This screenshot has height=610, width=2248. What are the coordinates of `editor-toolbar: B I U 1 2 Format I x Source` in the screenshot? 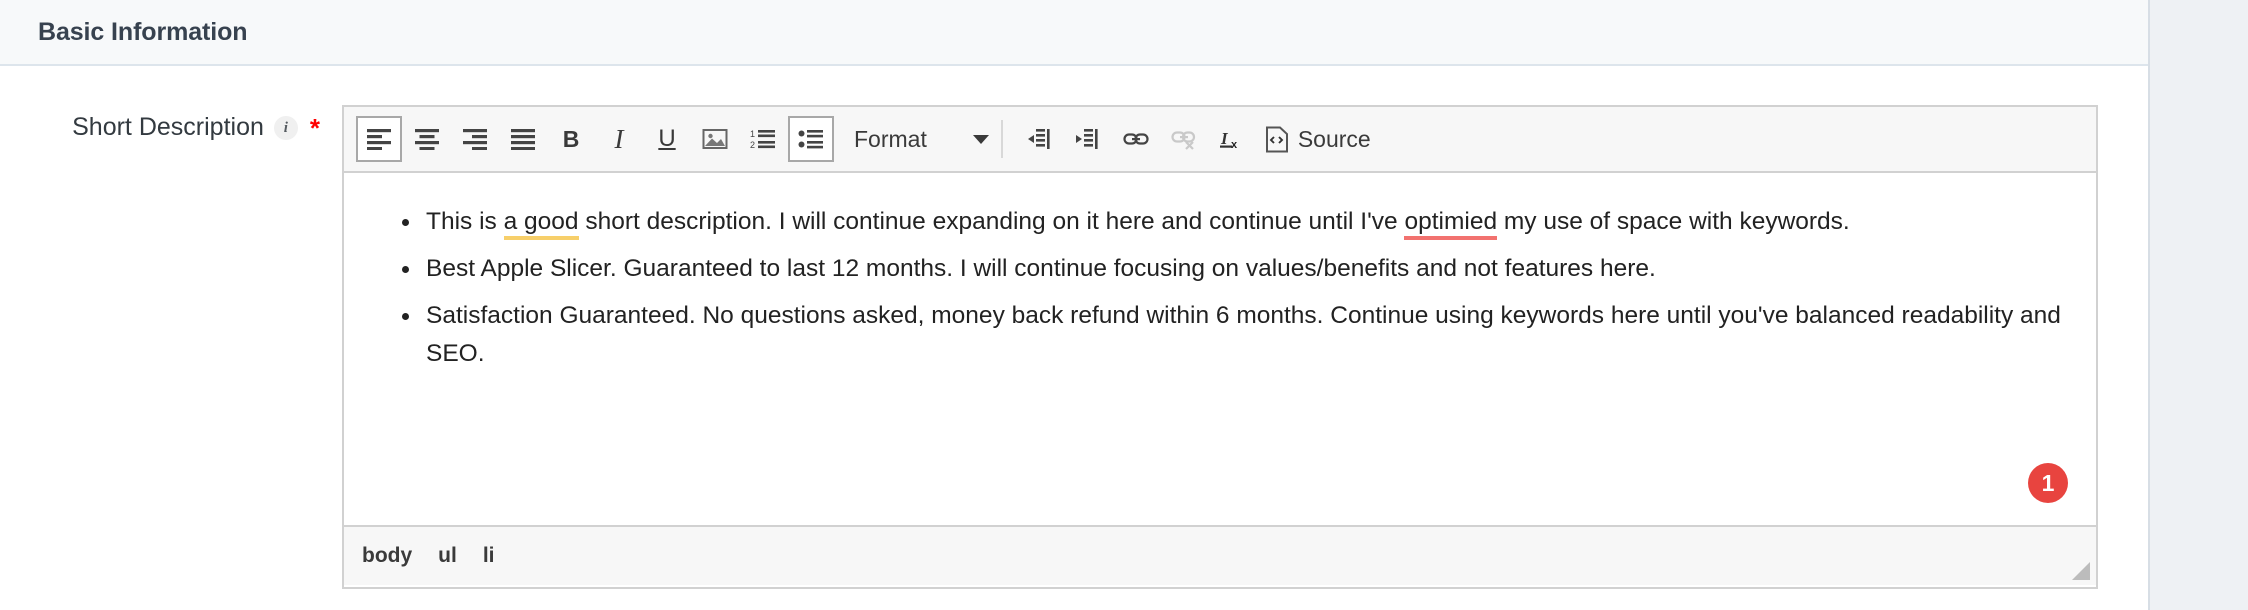 It's located at (1220, 140).